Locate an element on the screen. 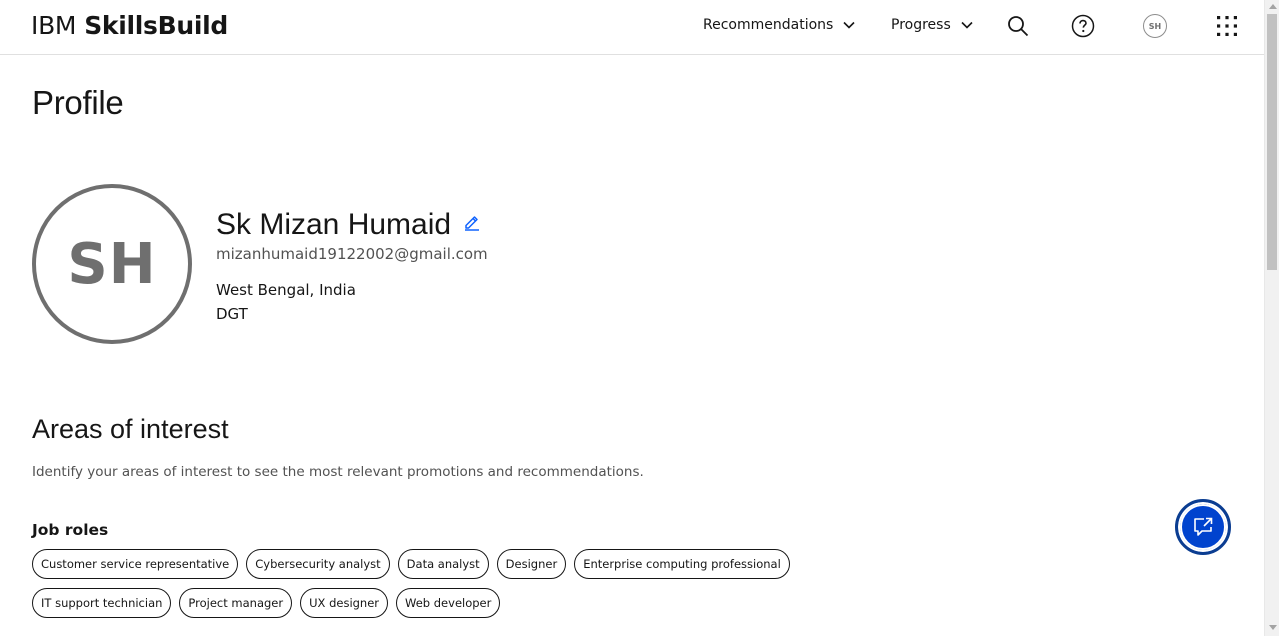 The height and width of the screenshot is (636, 1279). avatar-initials: SH is located at coordinates (1155, 26).